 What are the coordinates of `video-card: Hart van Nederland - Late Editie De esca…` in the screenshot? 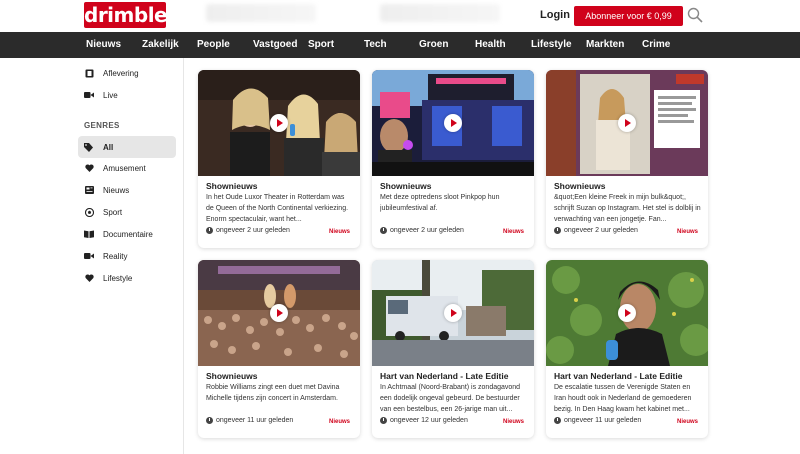 It's located at (627, 349).